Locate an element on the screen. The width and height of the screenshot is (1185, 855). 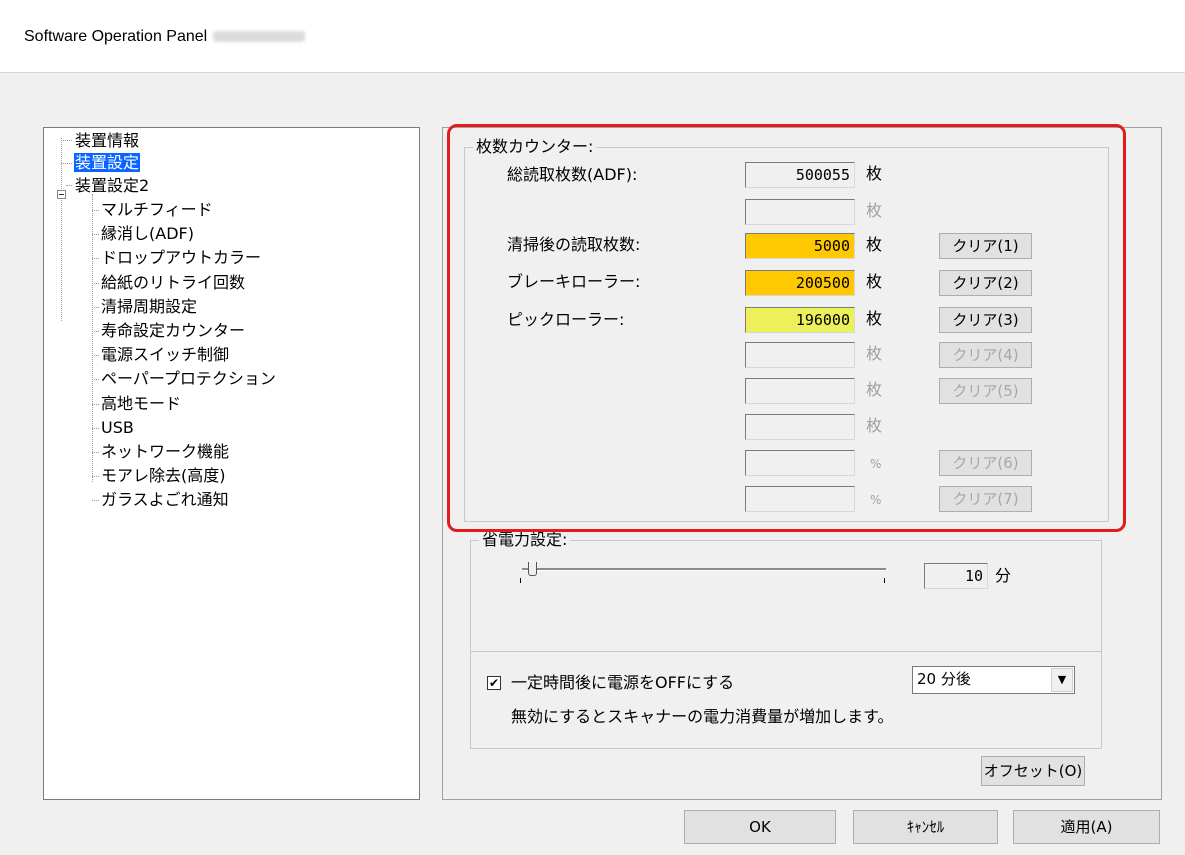
tree-item-device-settings-2: 装置設定2 is located at coordinates (112, 186).